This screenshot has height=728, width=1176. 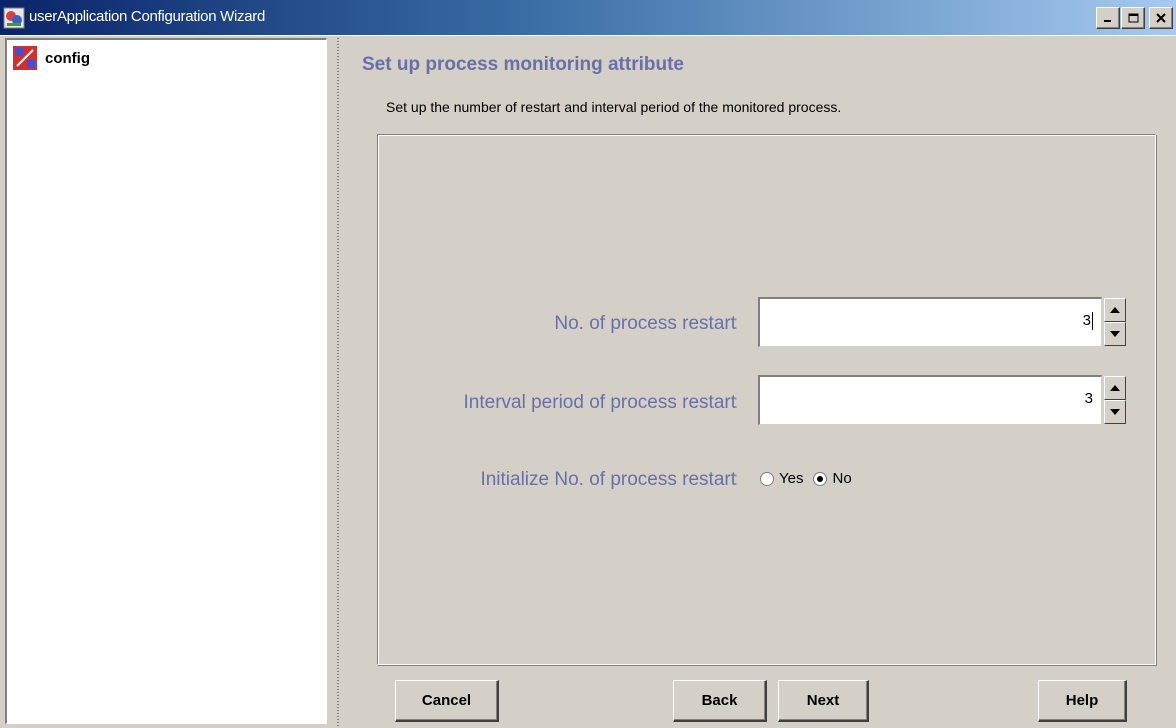 What do you see at coordinates (1088, 398) in the screenshot?
I see `interval-value: 3` at bounding box center [1088, 398].